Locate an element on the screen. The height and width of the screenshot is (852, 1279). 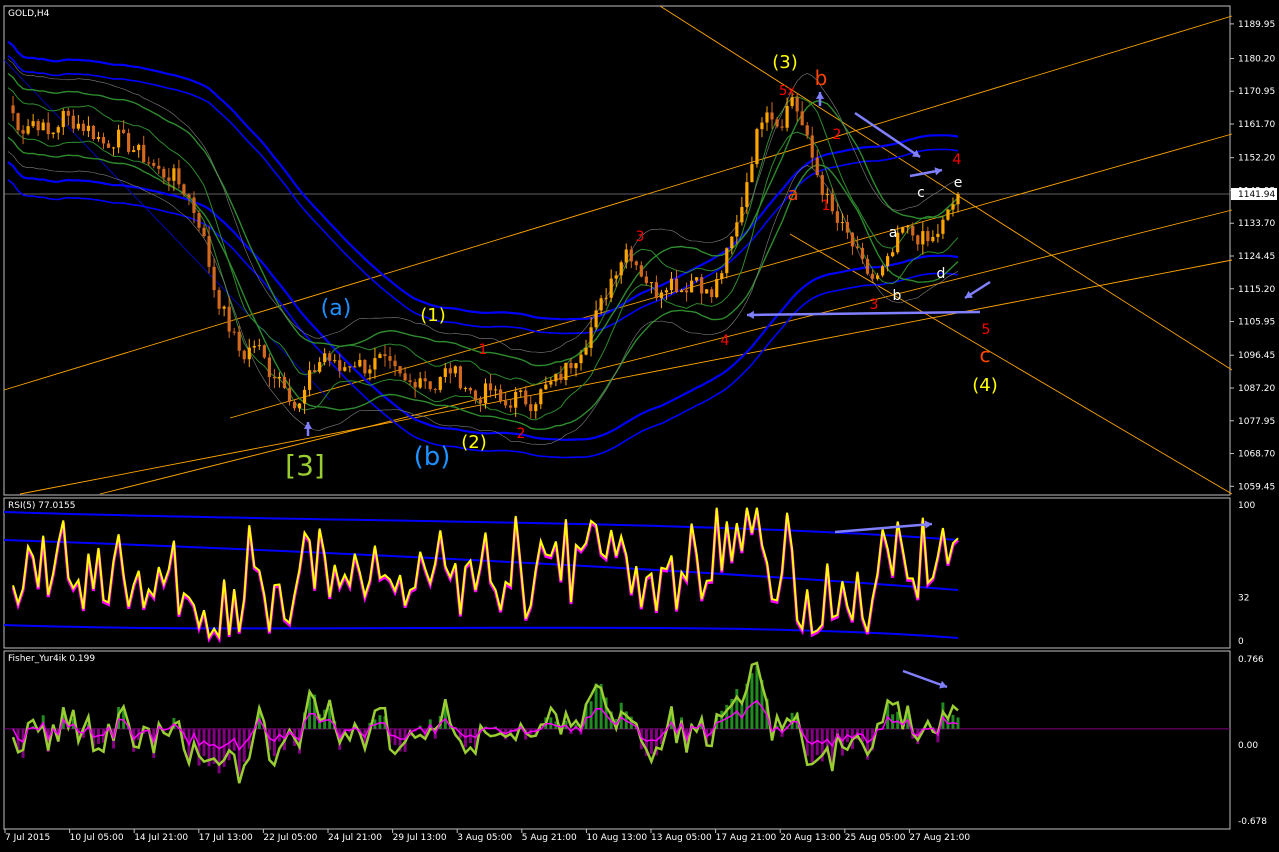
time-tick-label: 24 Jul 21:00 is located at coordinates (355, 838).